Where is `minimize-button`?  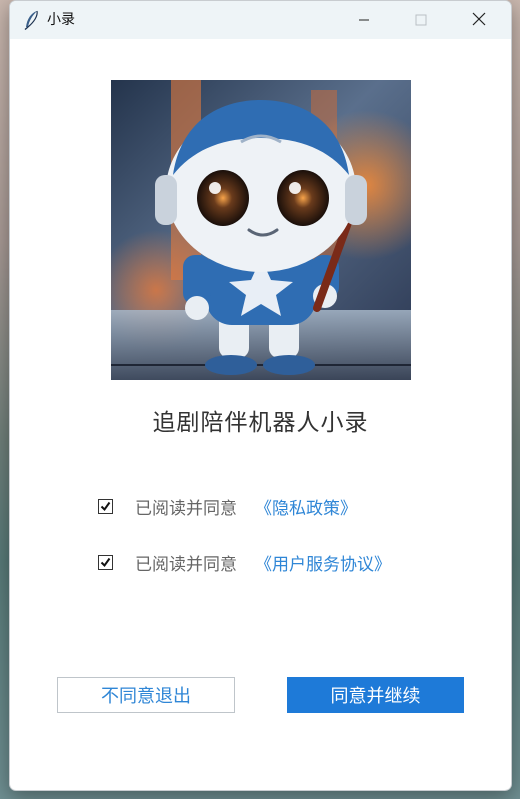 minimize-button is located at coordinates (364, 20).